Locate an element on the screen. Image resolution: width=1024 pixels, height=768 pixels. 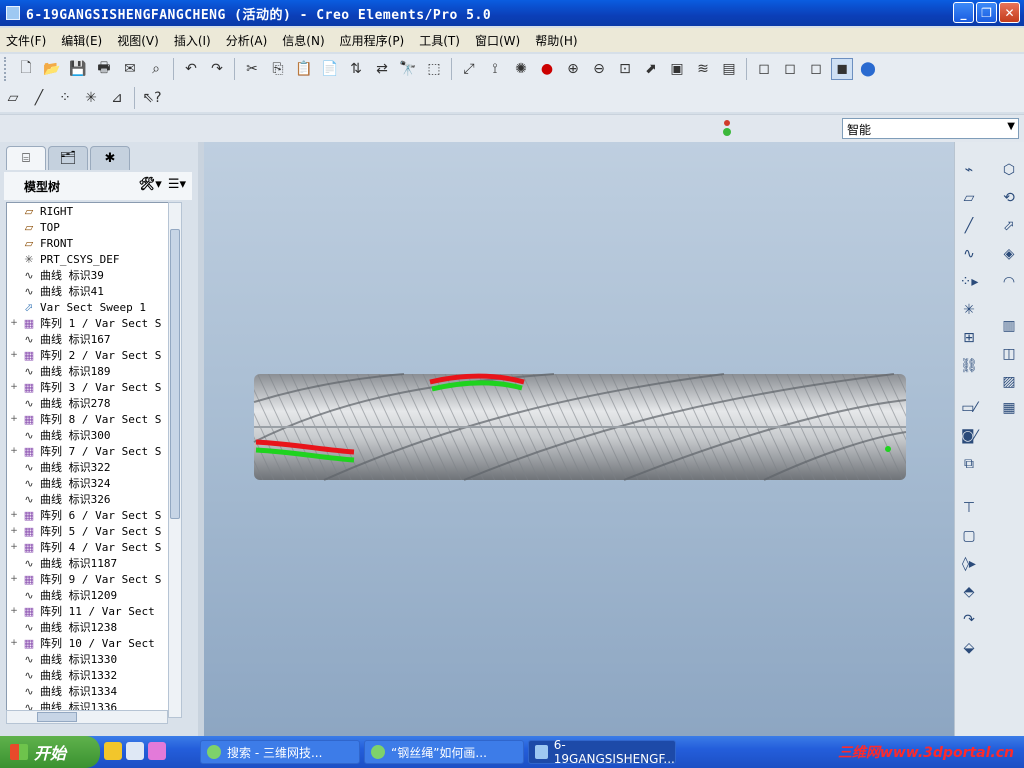
tree-item: ▱ RIGHT is located at coordinates (94, 211).